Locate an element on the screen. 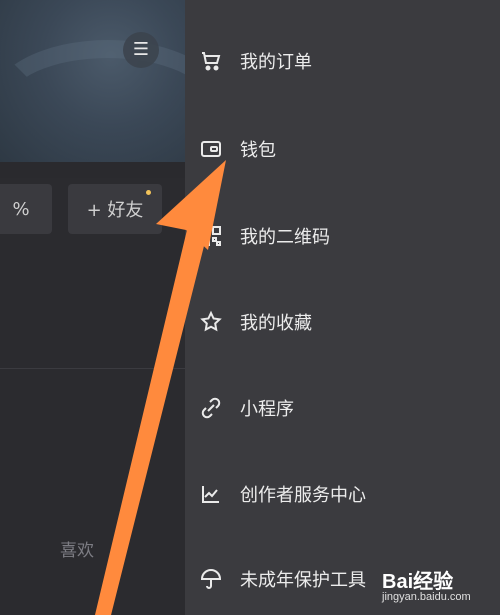 This screenshot has height=615, width=500. qr-code-icon is located at coordinates (211, 236).